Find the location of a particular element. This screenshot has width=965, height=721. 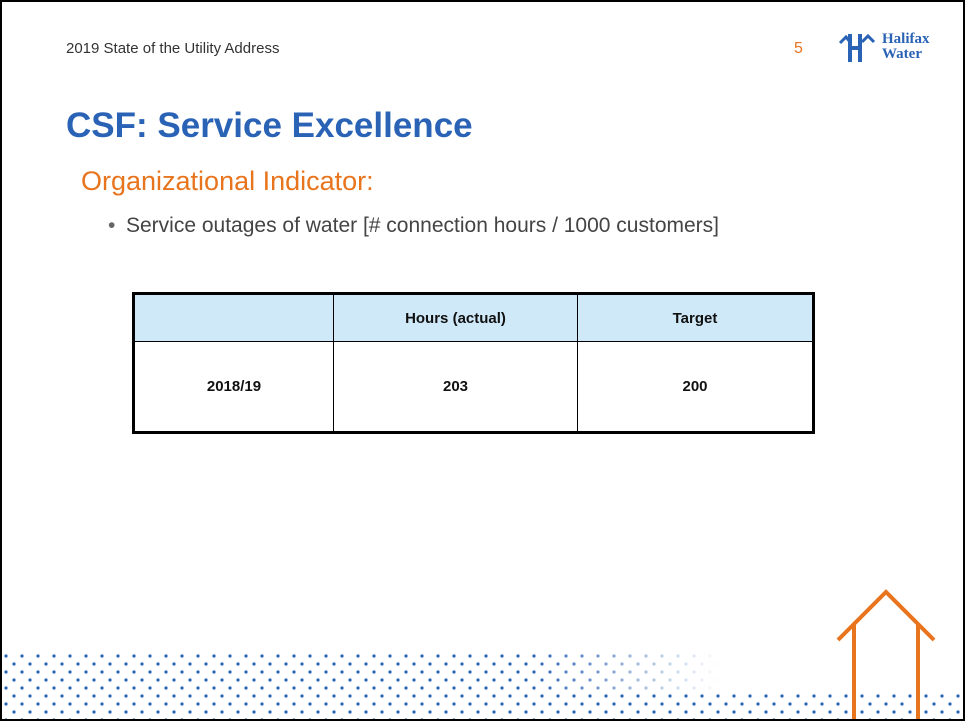

logo-wordmark: Halifax Water is located at coordinates (906, 47).